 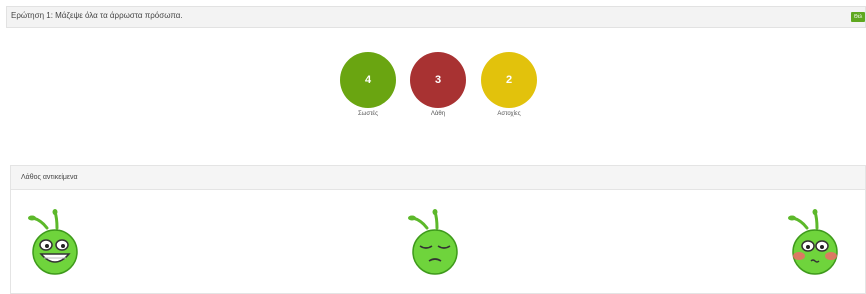 I want to click on missed-count: 2, so click(x=509, y=80).